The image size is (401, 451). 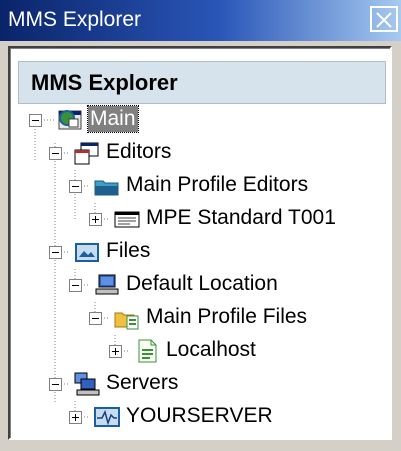 I want to click on main-profile-files-collapse-toggle, so click(x=95, y=318).